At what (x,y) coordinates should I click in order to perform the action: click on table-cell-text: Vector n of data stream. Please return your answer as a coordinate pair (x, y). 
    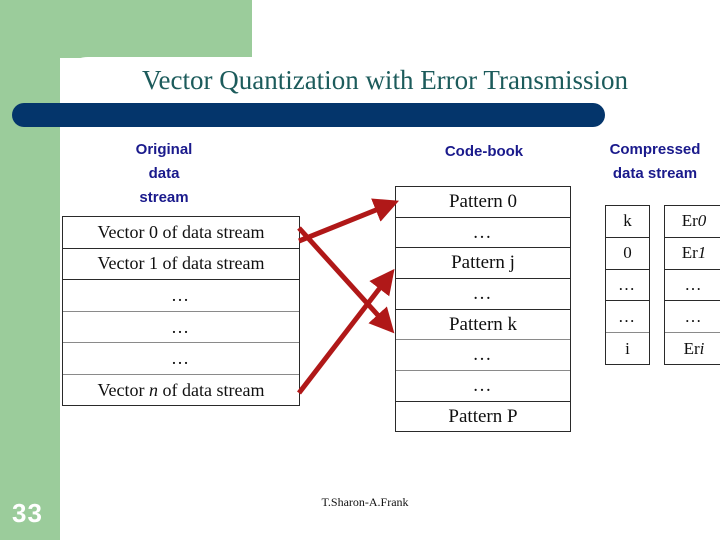
    Looking at the image, I should click on (181, 390).